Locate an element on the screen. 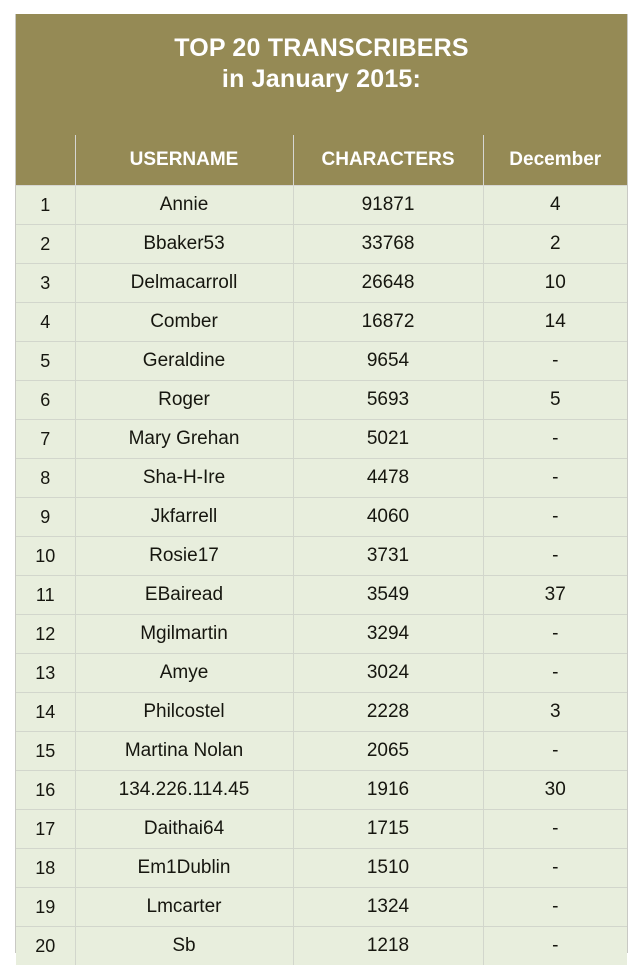 The image size is (642, 968). table-row: 8 Sha-H-Ire 4478- is located at coordinates (321, 478).